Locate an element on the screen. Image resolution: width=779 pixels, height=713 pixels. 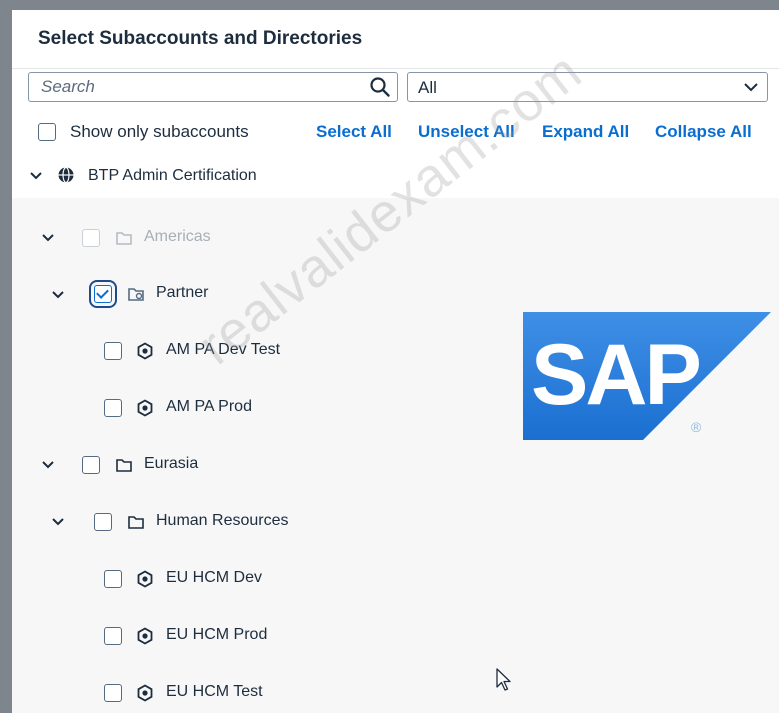
search-field is located at coordinates (213, 87).